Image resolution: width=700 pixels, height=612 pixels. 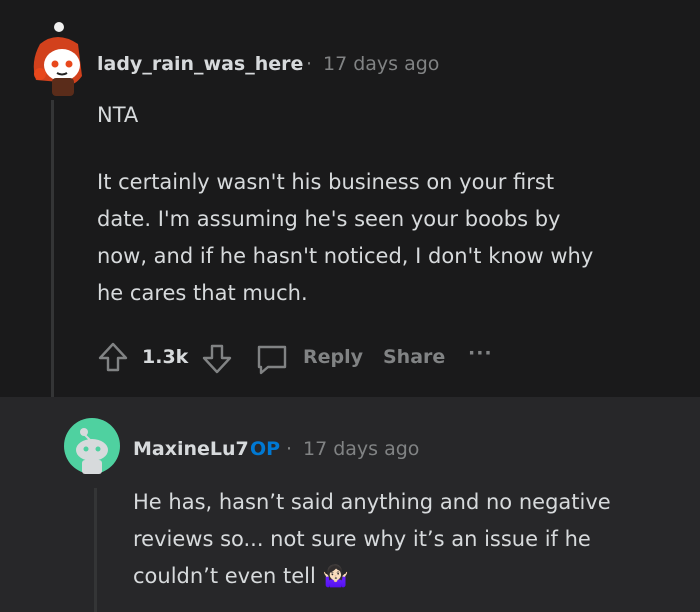 What do you see at coordinates (272, 359) in the screenshot?
I see `comment-bubble-icon` at bounding box center [272, 359].